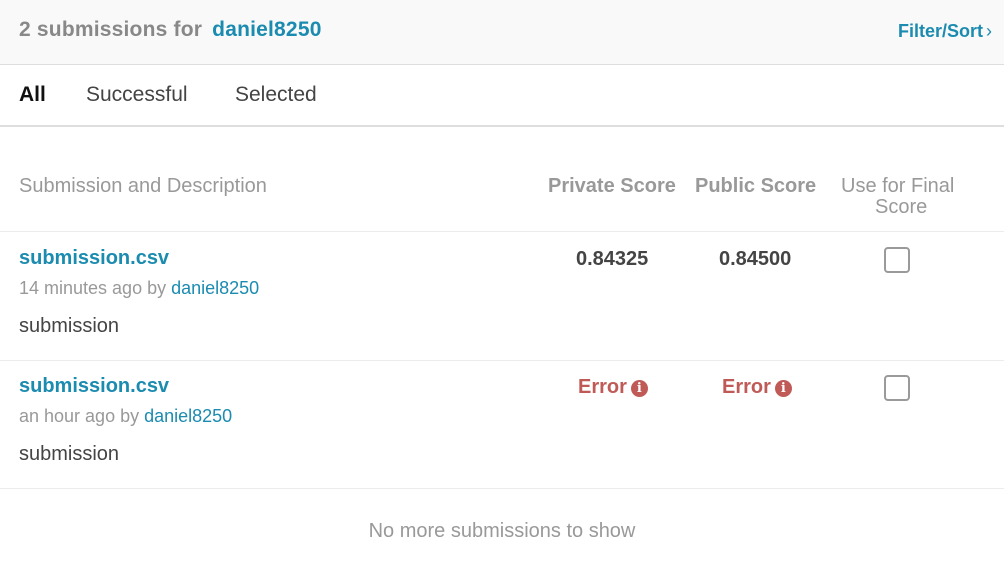  What do you see at coordinates (940, 31) in the screenshot?
I see `filter-sort-label: Filter/Sort` at bounding box center [940, 31].